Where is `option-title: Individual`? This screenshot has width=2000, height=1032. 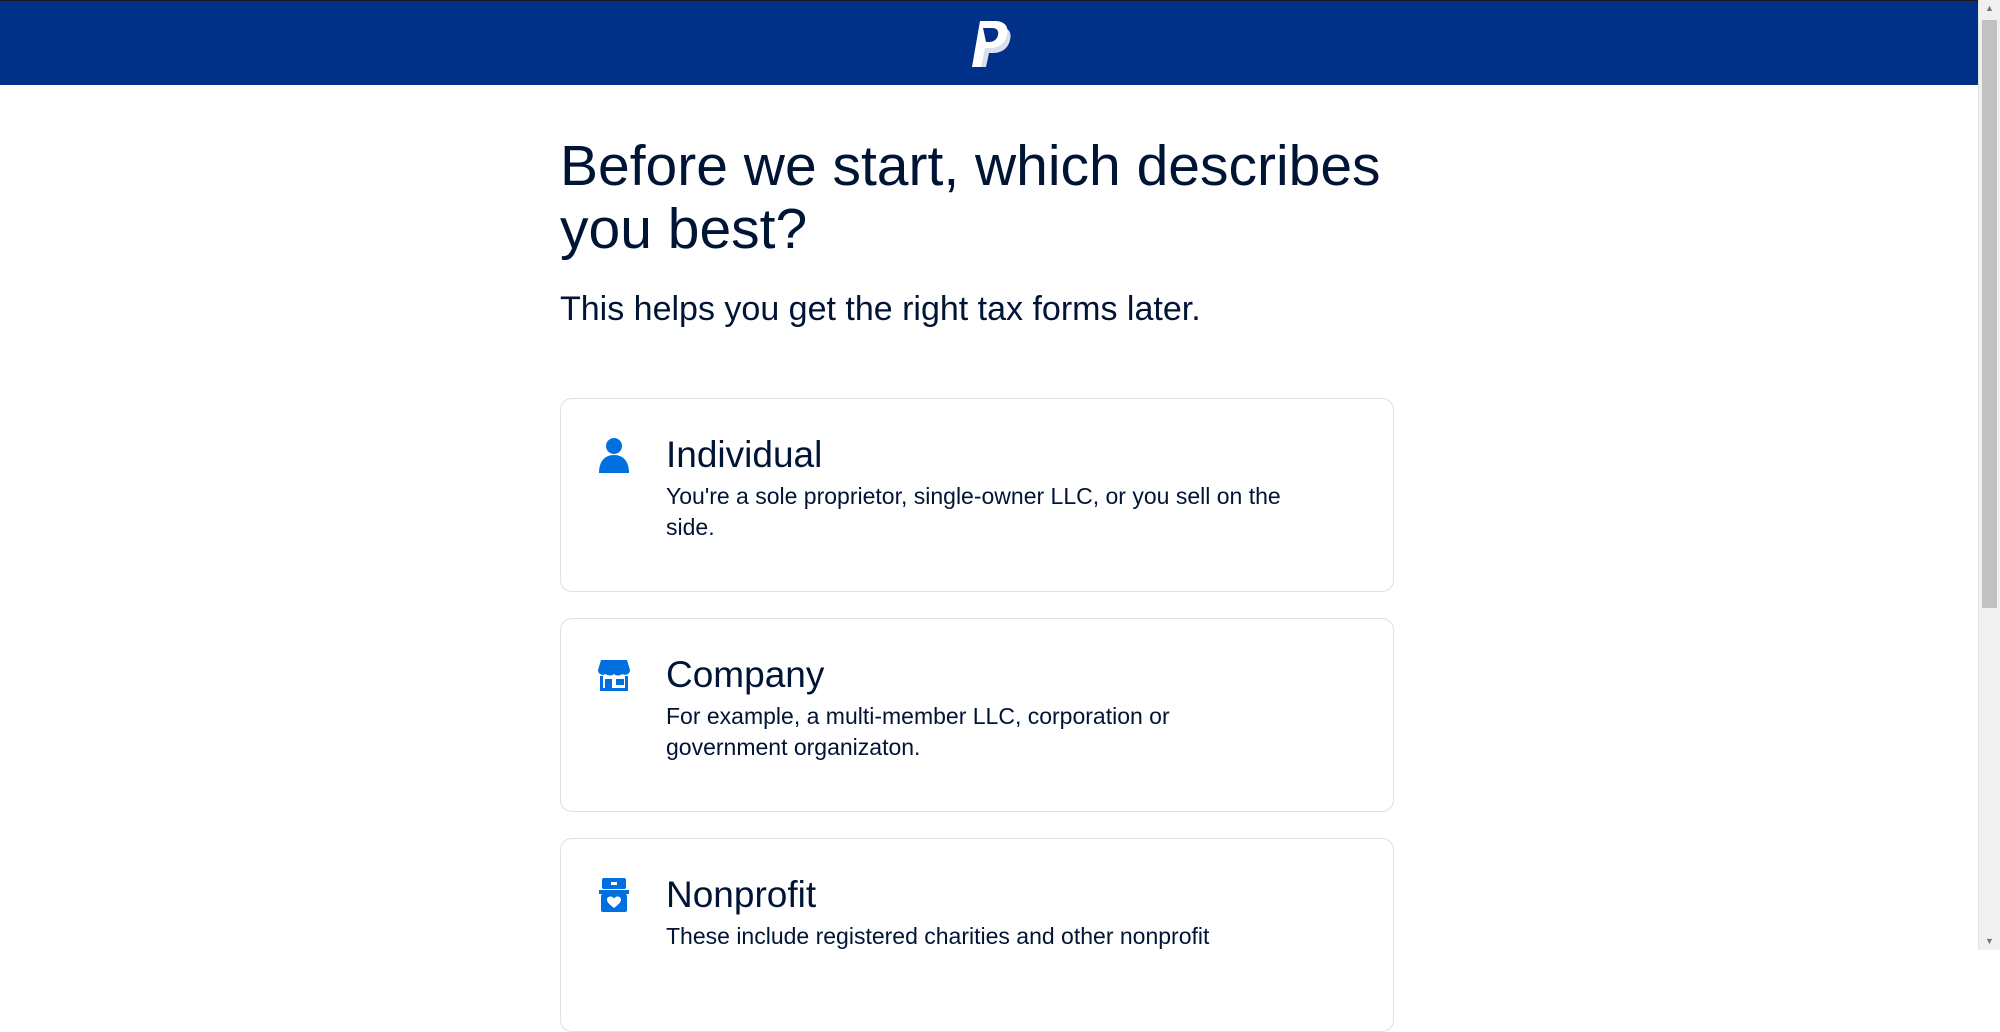 option-title: Individual is located at coordinates (744, 454).